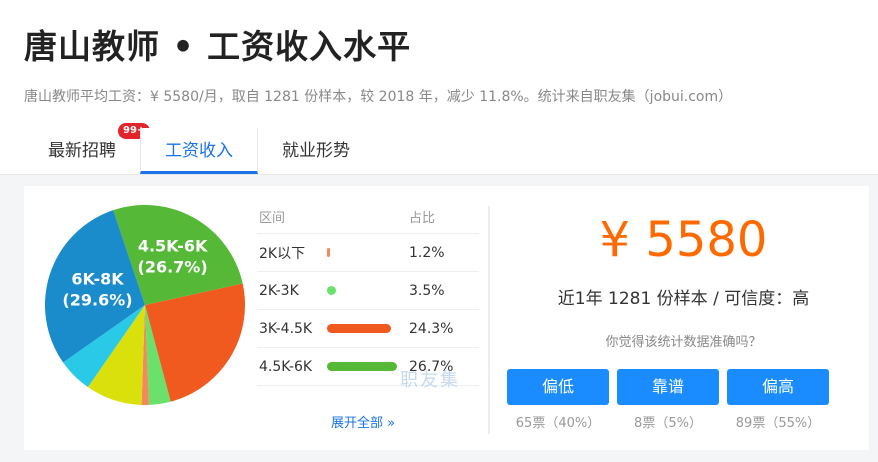  Describe the element at coordinates (368, 219) in the screenshot. I see `table-header: 区间 占比` at that location.